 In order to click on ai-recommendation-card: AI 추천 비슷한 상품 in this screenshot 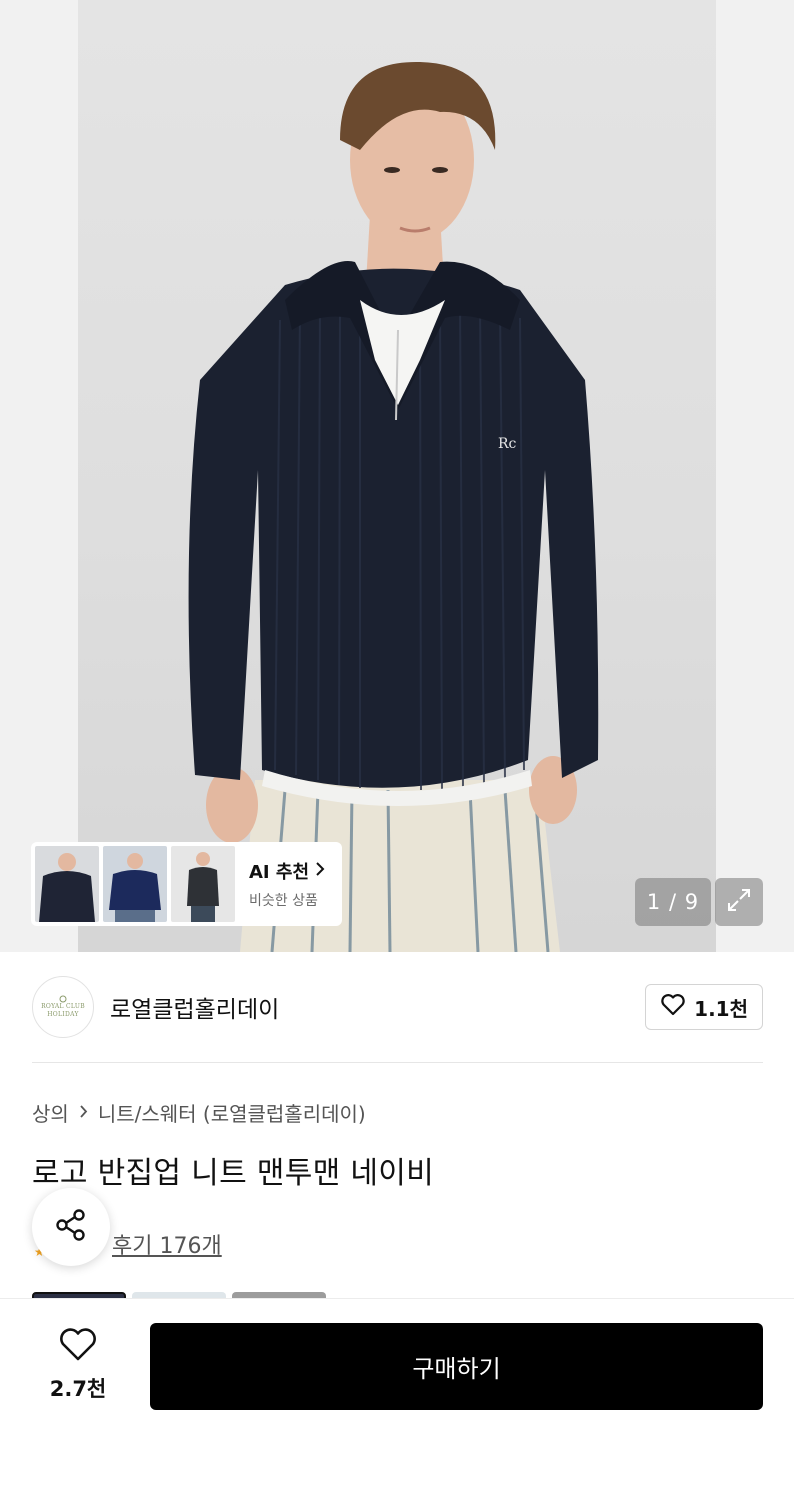, I will do `click(186, 884)`.